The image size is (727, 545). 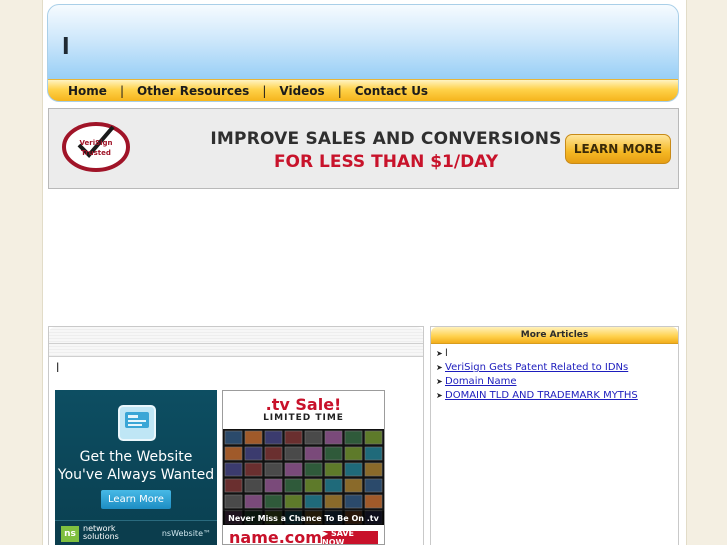 I want to click on ns-learn-more-button: Learn More, so click(x=136, y=499).